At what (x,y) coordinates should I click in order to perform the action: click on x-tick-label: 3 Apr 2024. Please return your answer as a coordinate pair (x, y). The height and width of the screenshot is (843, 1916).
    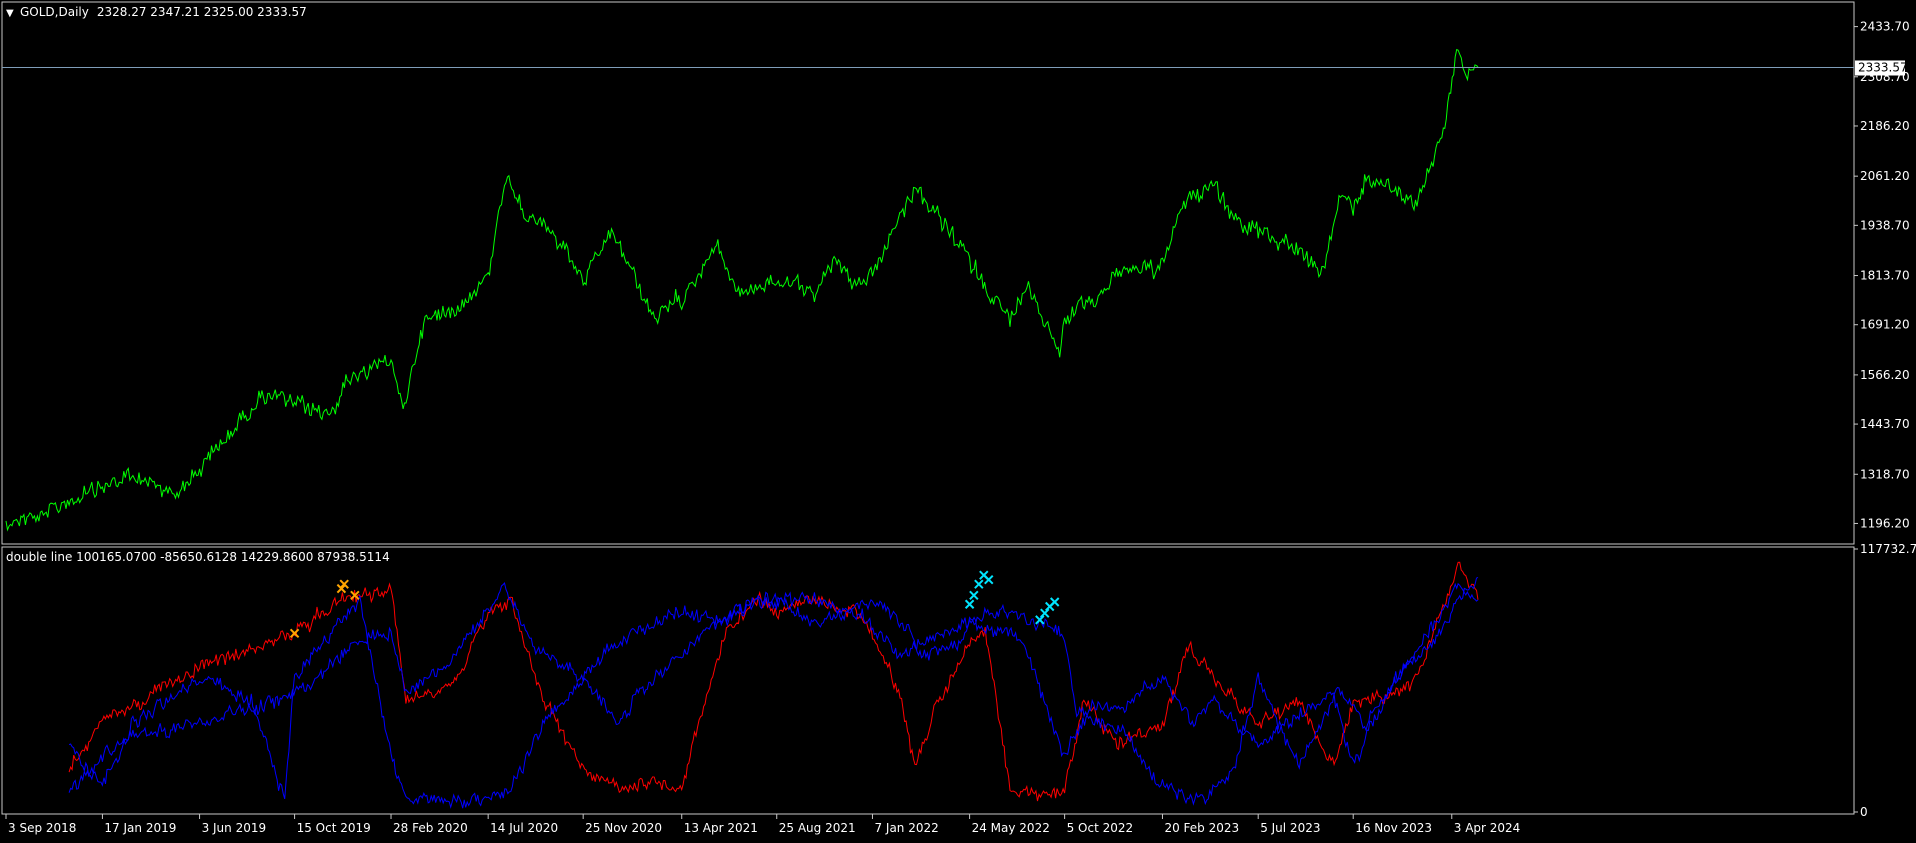
    Looking at the image, I should click on (1487, 828).